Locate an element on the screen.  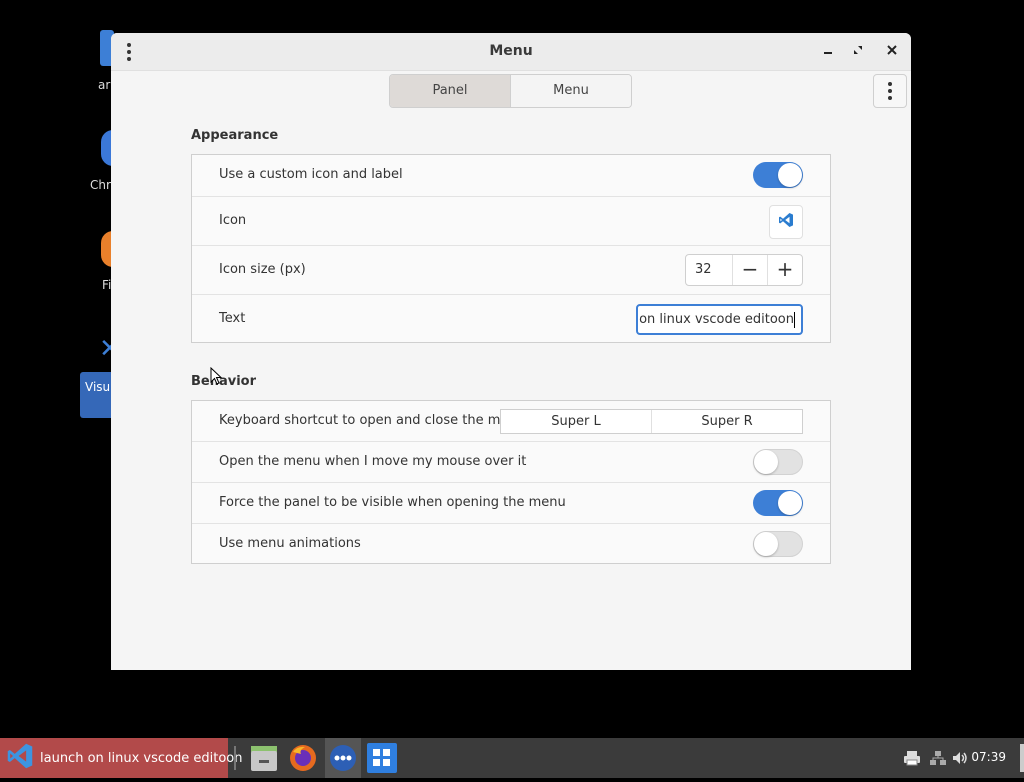
open-on-hover-switch is located at coordinates (778, 462).